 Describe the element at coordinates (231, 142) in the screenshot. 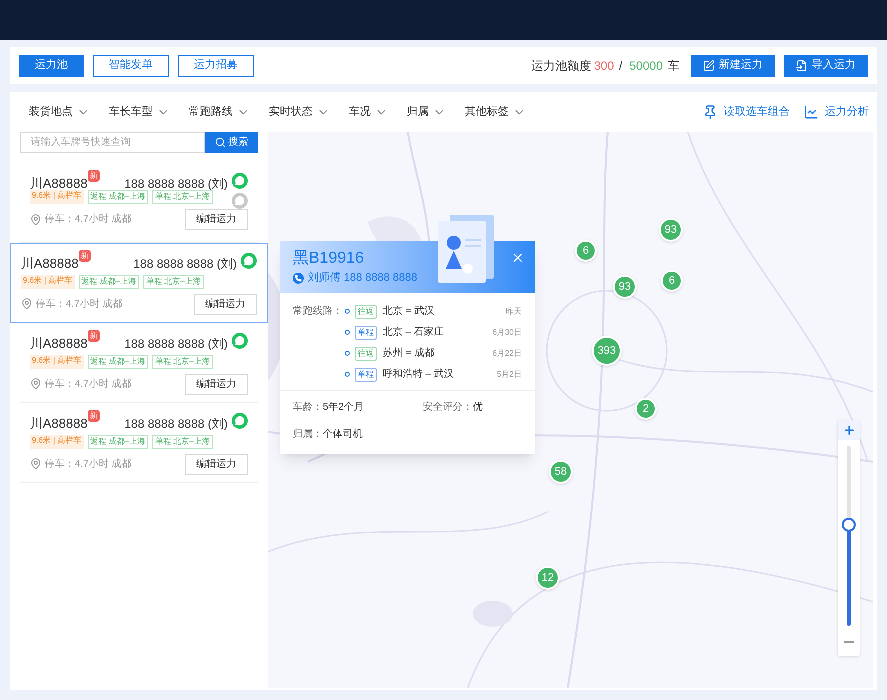

I see `search-button: 搜索` at that location.